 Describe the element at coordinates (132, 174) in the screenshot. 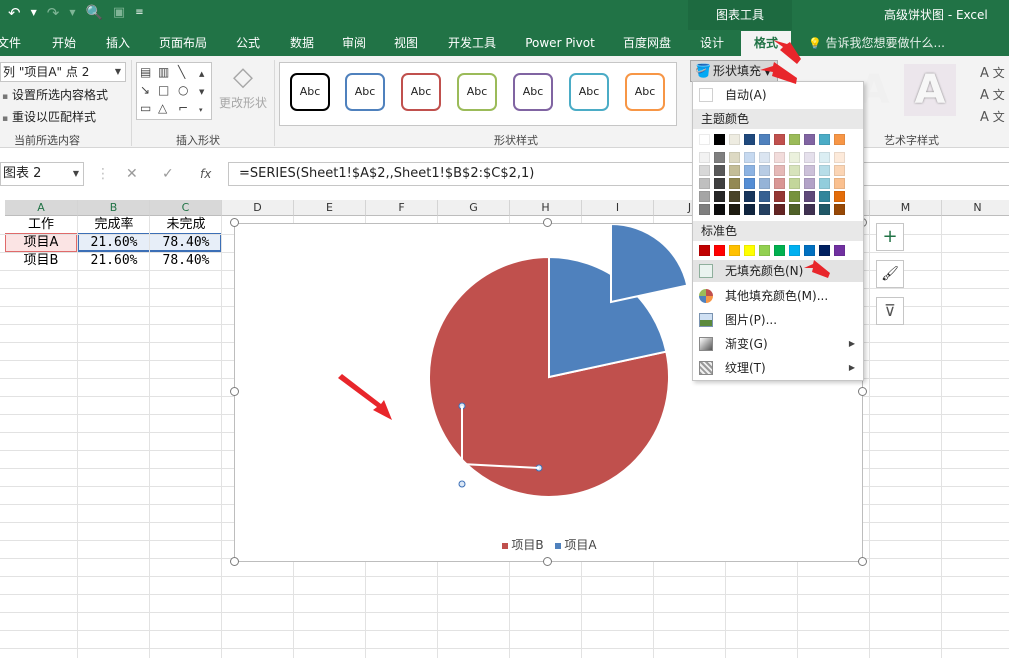

I see `cancel-icon: ✕` at that location.